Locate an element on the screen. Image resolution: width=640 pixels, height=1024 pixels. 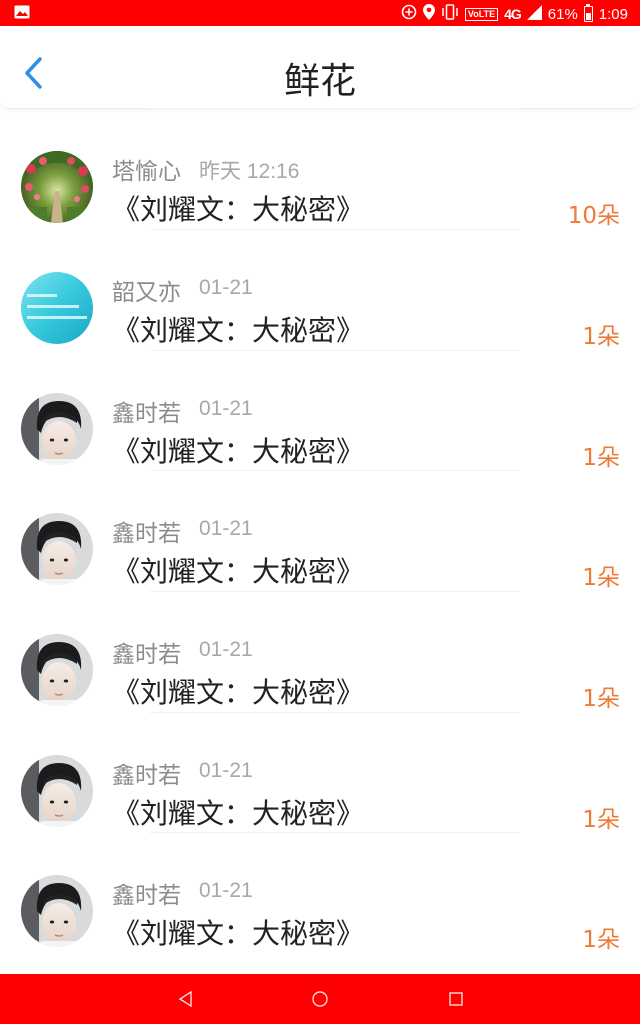
nav-recents-button is located at coordinates (456, 999).